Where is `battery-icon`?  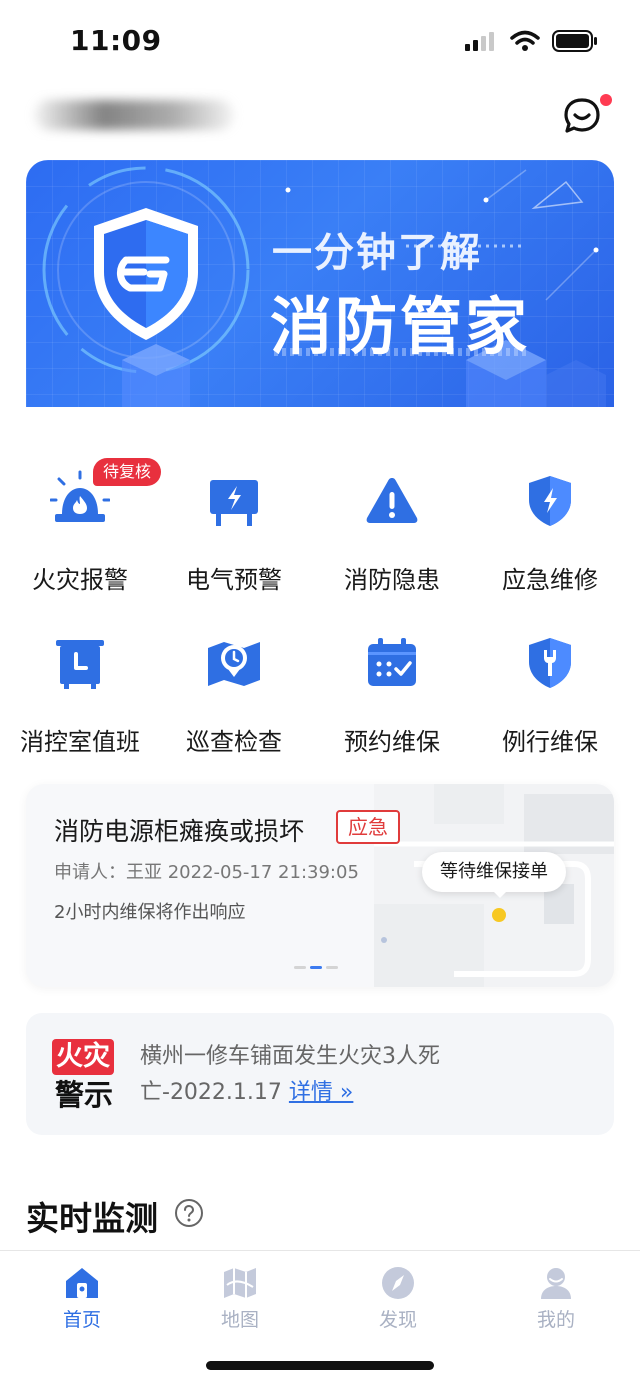
battery-icon is located at coordinates (574, 41).